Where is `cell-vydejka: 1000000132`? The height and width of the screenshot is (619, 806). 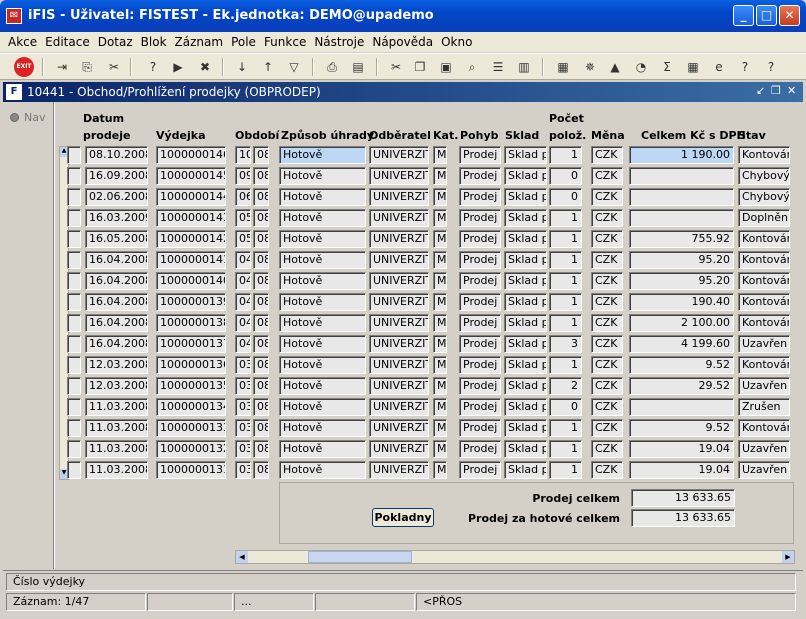 cell-vydejka: 1000000132 is located at coordinates (191, 449).